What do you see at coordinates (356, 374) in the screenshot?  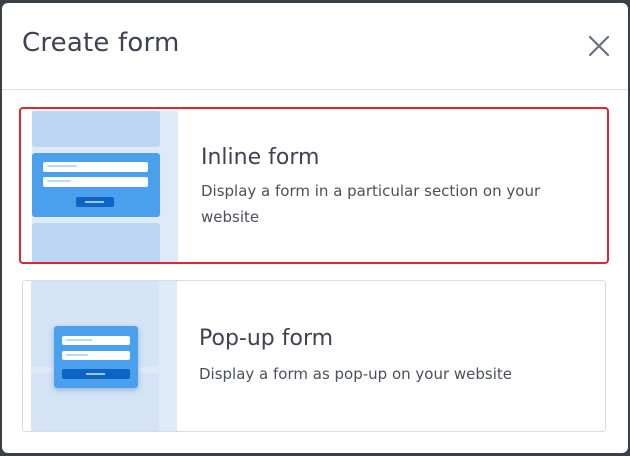 I see `option-description: Display a form as pop-up on your website` at bounding box center [356, 374].